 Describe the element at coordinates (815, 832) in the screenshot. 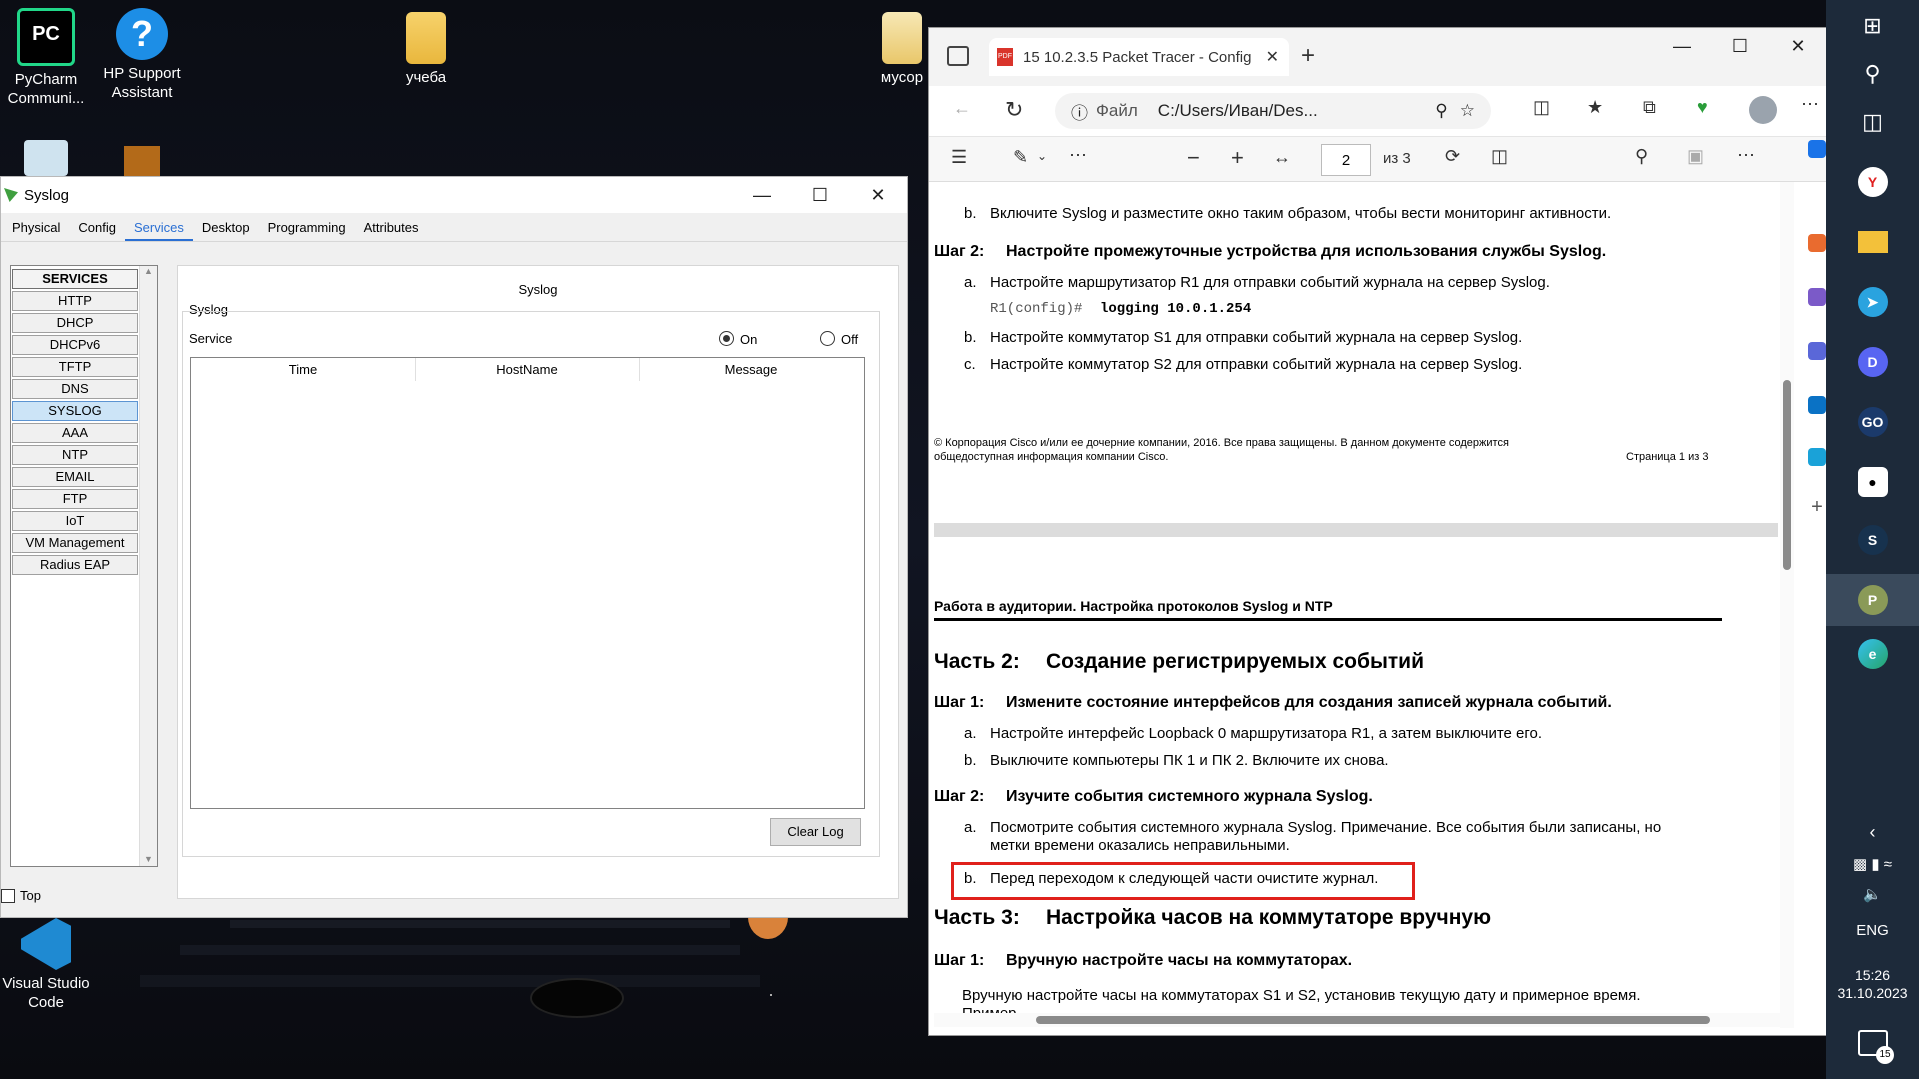

I see `clear-log-button: Clear Log` at that location.